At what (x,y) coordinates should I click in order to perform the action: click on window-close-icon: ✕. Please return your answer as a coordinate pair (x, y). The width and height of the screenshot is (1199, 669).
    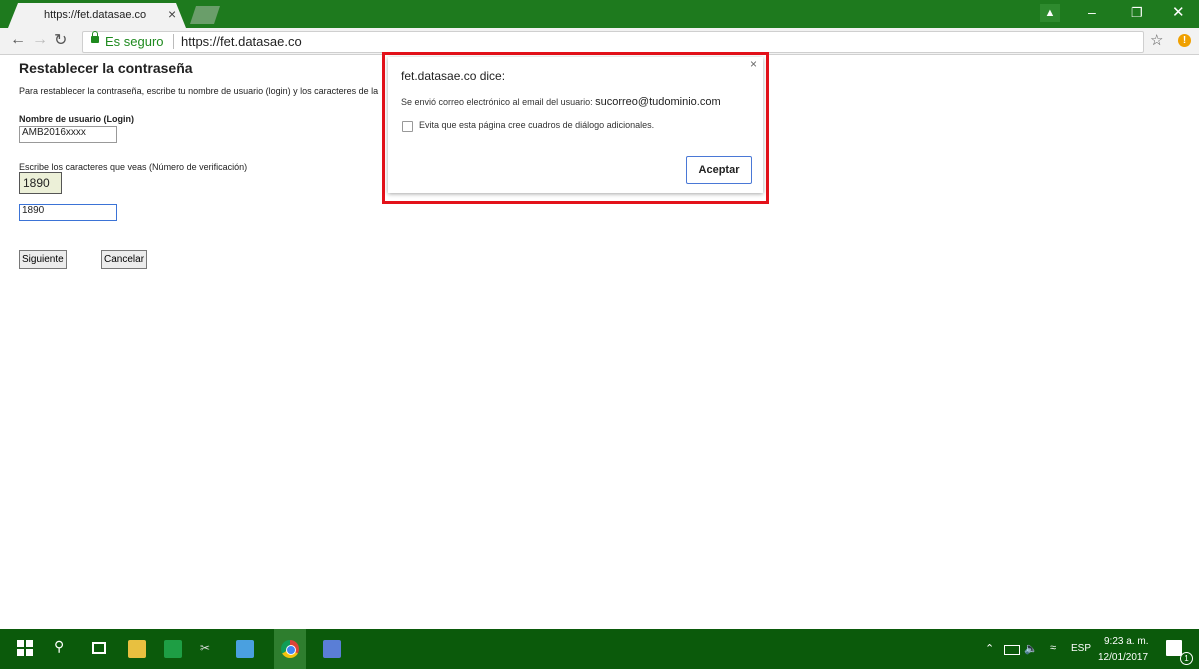
    Looking at the image, I should click on (1178, 12).